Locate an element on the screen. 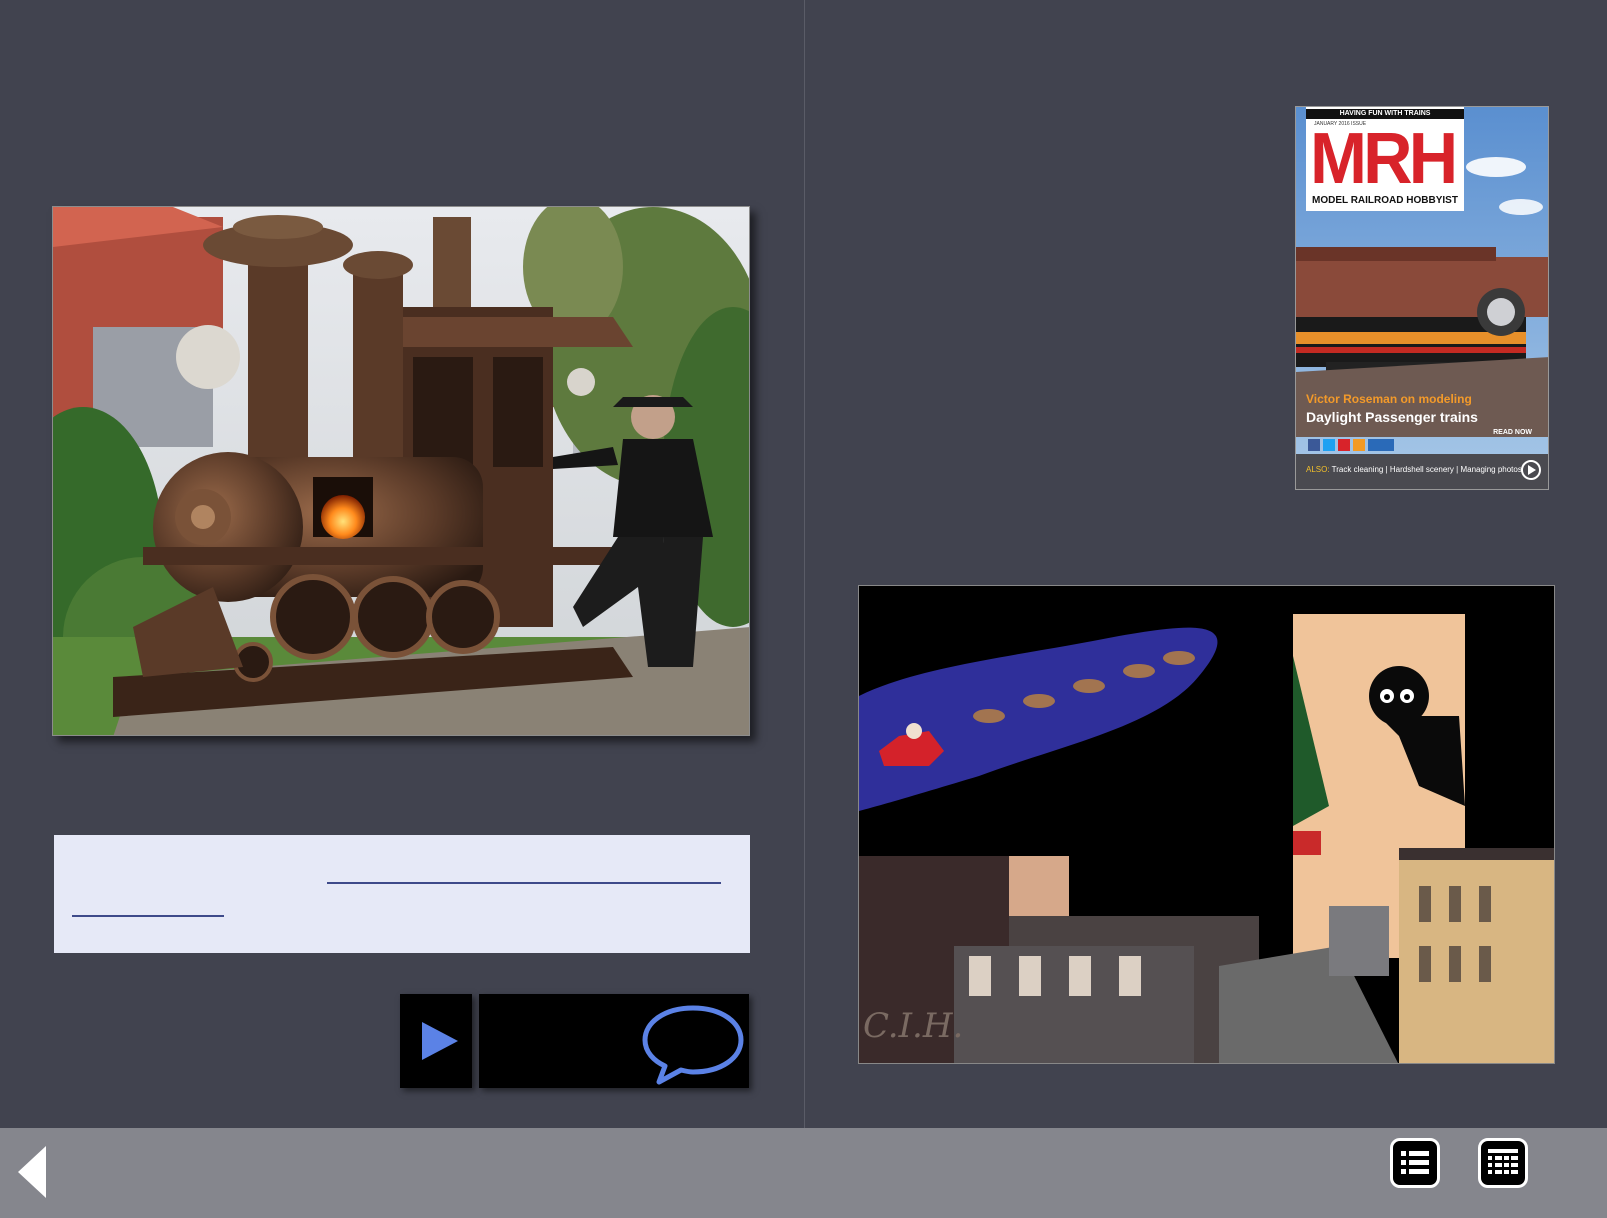  itunes-icon is located at coordinates (1381, 445).